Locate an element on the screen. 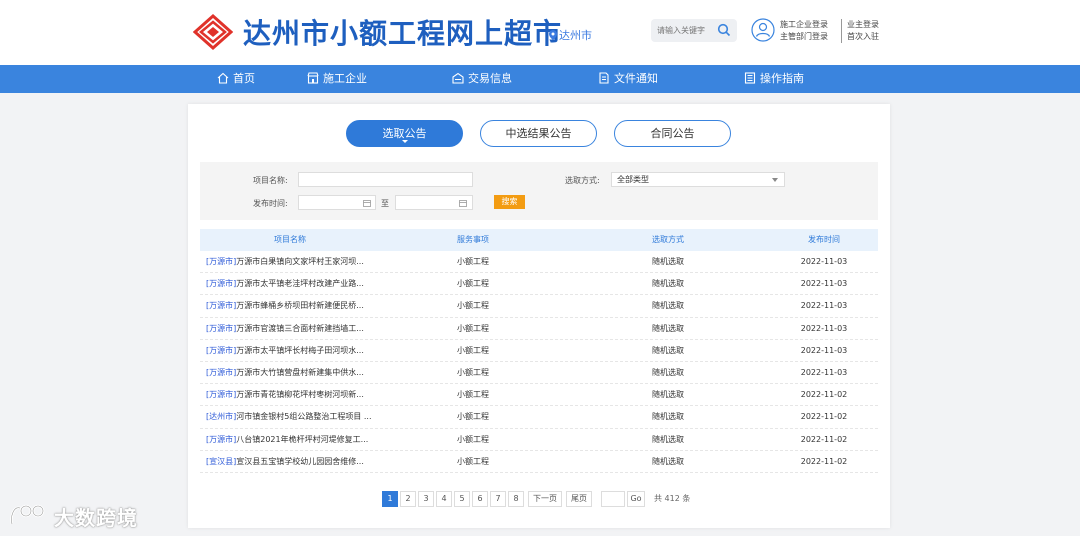 The height and width of the screenshot is (536, 1080). search-box is located at coordinates (694, 30).